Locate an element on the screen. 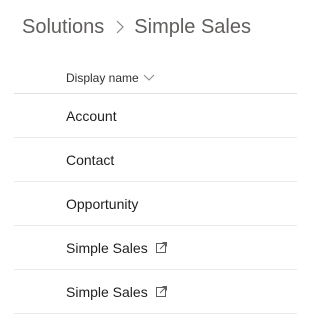 The height and width of the screenshot is (336, 320). table-row-contact: Contact is located at coordinates (155, 160).